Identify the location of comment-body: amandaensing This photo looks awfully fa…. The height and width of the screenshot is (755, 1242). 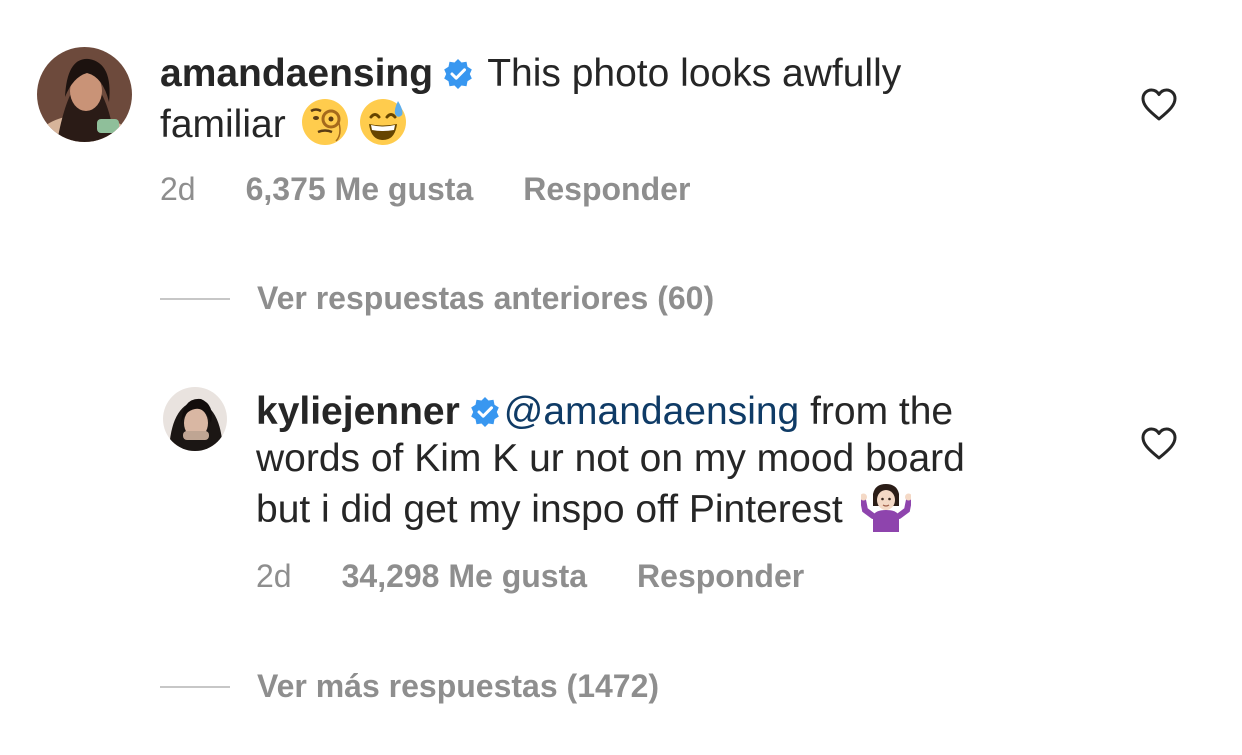
(610, 99).